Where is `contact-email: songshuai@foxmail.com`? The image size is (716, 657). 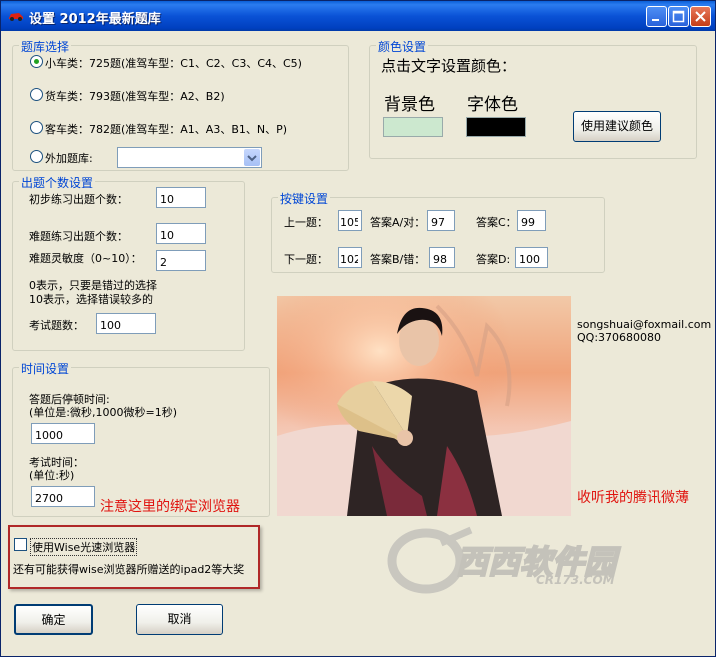 contact-email: songshuai@foxmail.com is located at coordinates (644, 324).